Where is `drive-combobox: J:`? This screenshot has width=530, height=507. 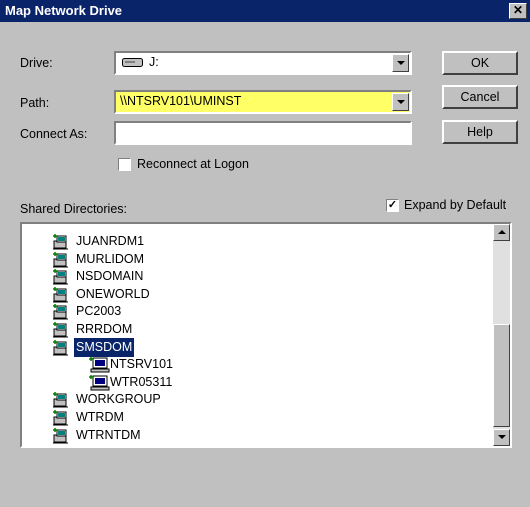 drive-combobox: J: is located at coordinates (263, 63).